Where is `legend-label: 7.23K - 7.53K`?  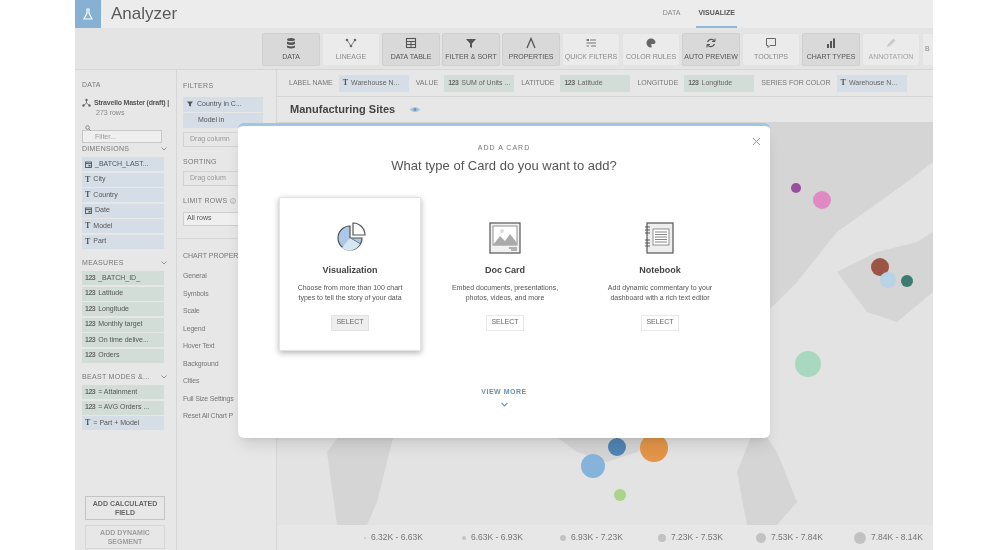
legend-label: 7.23K - 7.53K is located at coordinates (697, 537).